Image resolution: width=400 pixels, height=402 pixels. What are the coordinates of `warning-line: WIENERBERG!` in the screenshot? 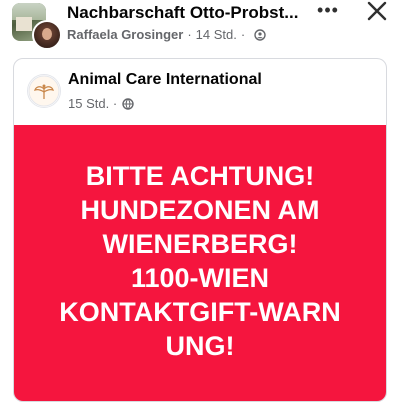 It's located at (200, 244).